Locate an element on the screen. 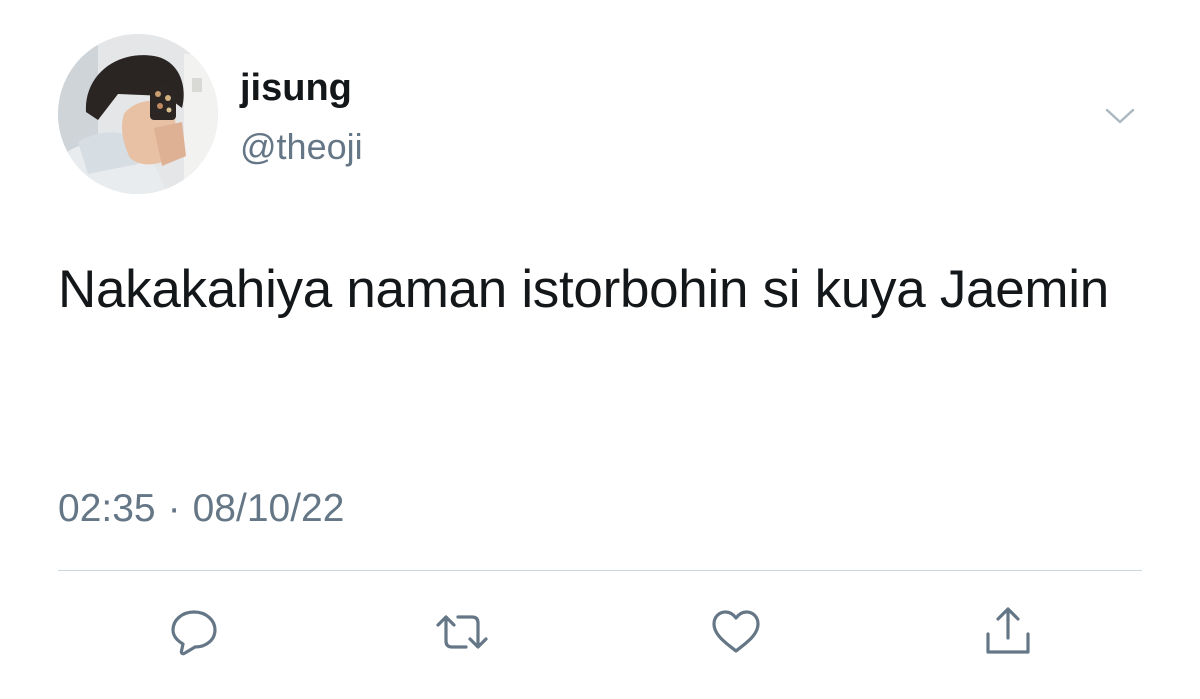 The height and width of the screenshot is (699, 1200). more-options-button is located at coordinates (1120, 116).